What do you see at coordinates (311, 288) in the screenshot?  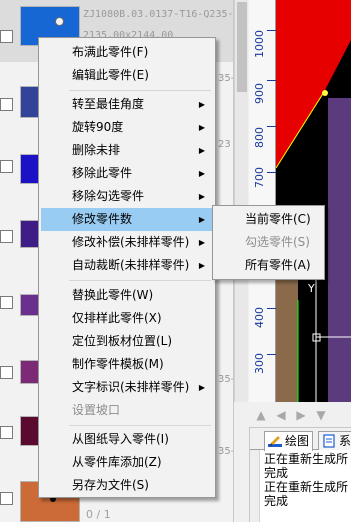 I see `y-axis-label: Y` at bounding box center [311, 288].